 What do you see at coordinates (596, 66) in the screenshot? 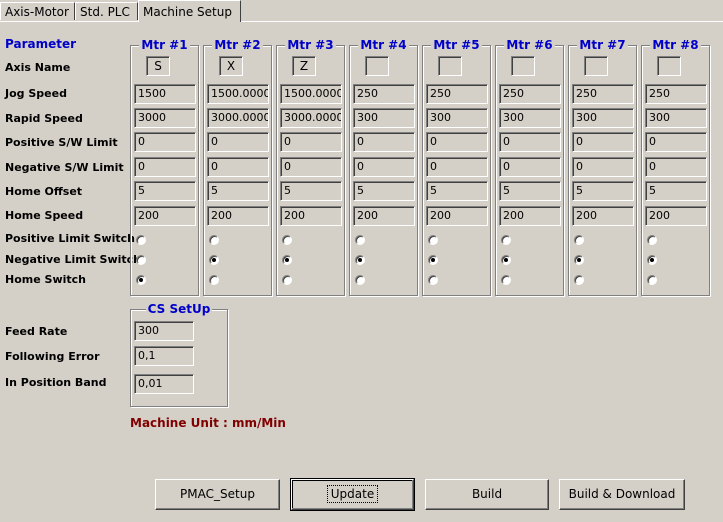
I see `motor-7-axis-name-input` at bounding box center [596, 66].